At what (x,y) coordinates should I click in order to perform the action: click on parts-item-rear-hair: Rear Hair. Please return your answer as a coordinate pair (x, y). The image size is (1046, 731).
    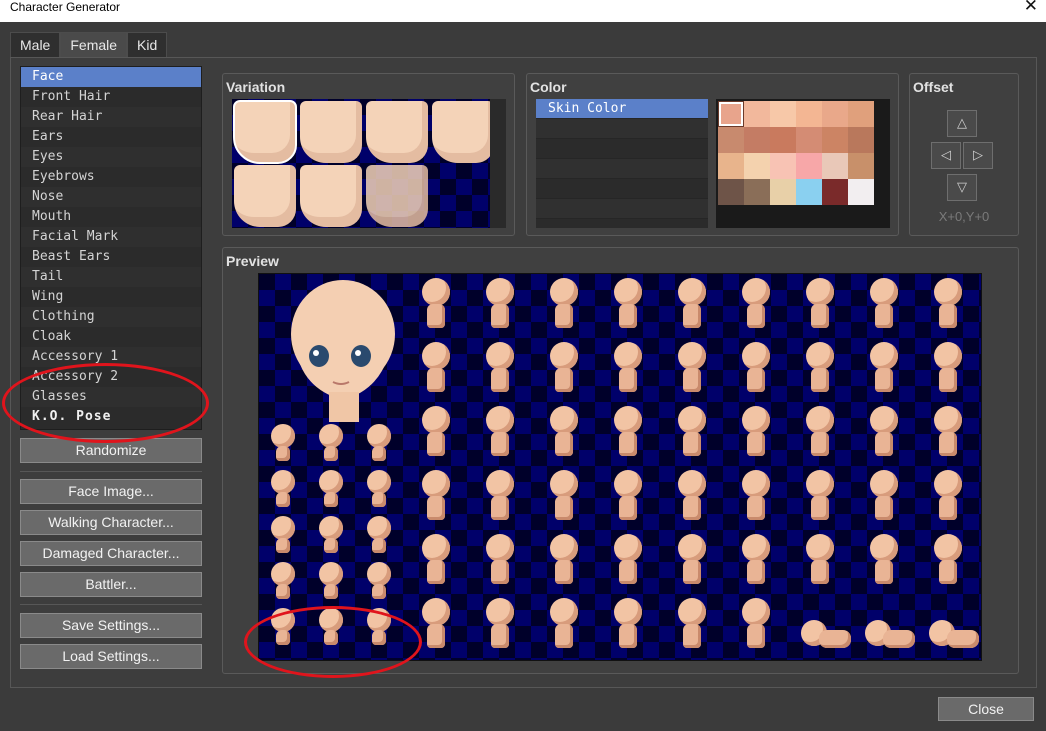
    Looking at the image, I should click on (111, 117).